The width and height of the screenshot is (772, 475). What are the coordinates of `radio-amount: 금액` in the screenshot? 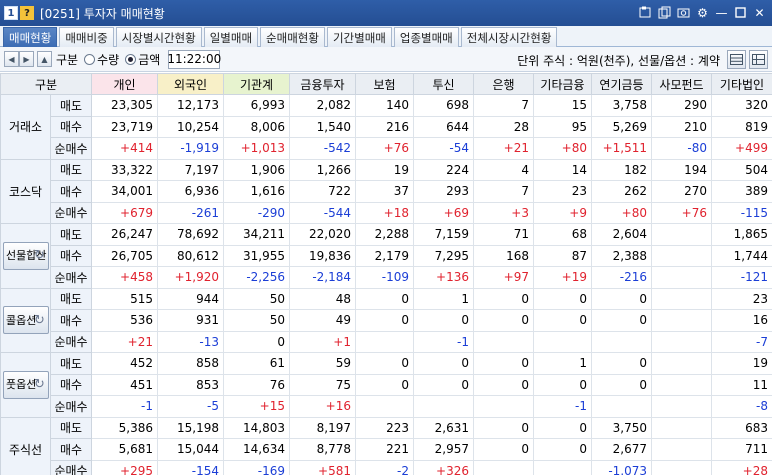 It's located at (142, 59).